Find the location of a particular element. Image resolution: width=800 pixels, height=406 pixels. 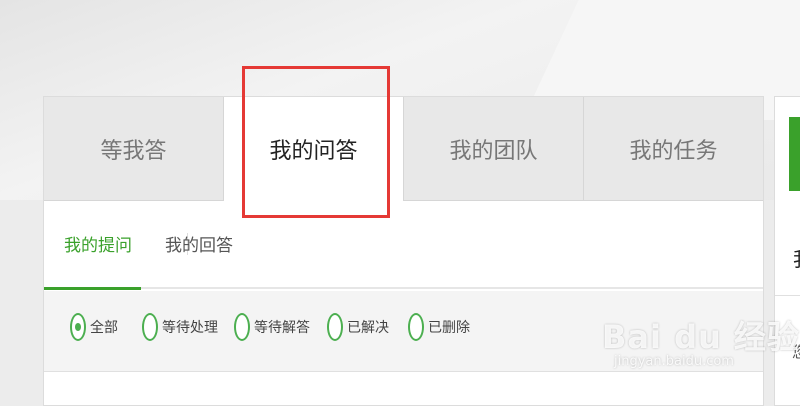

filter-label: 等待处理 is located at coordinates (190, 328).